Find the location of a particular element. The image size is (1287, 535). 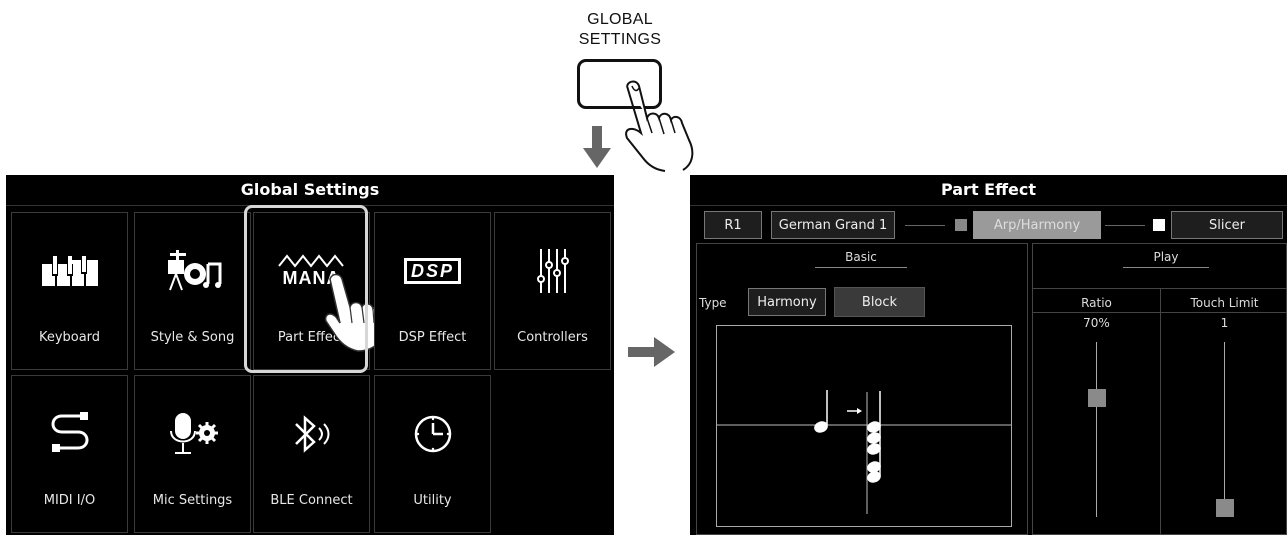

tile-label: Utility is located at coordinates (432, 500).